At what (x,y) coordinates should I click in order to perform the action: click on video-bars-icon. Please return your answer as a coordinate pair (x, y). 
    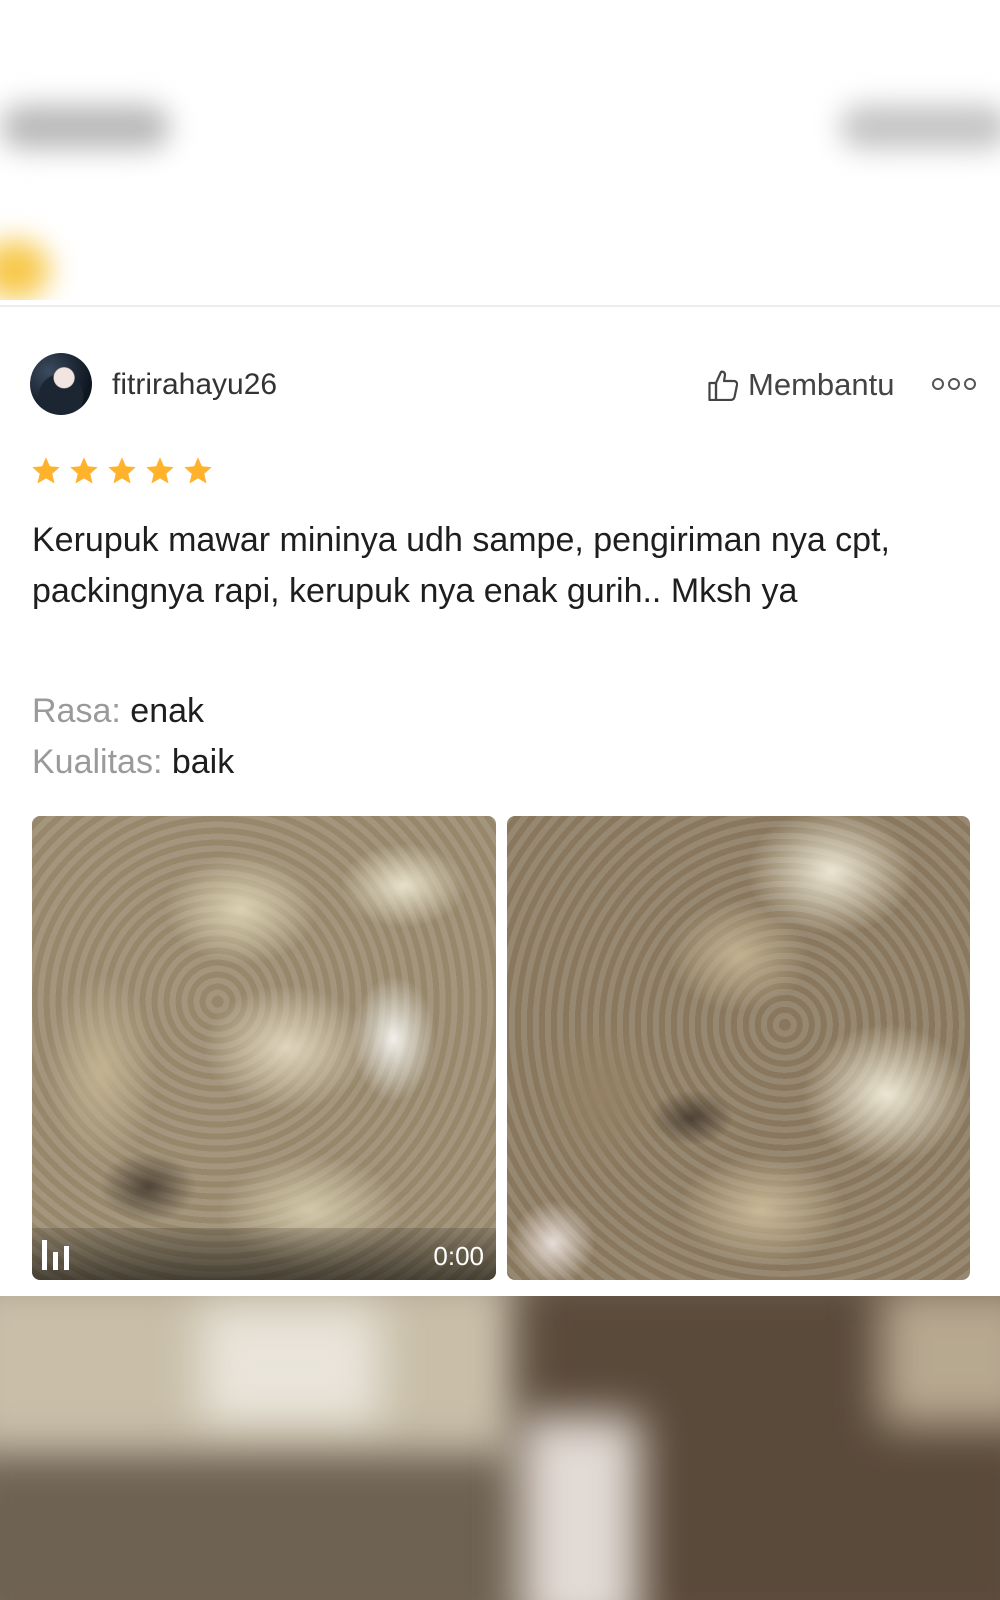
    Looking at the image, I should click on (59, 1255).